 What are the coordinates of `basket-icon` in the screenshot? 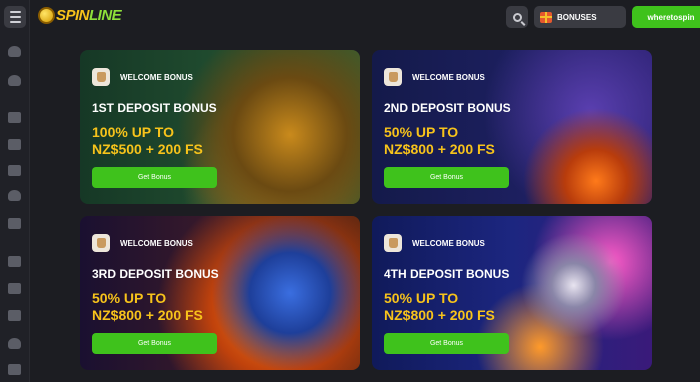 It's located at (14, 170).